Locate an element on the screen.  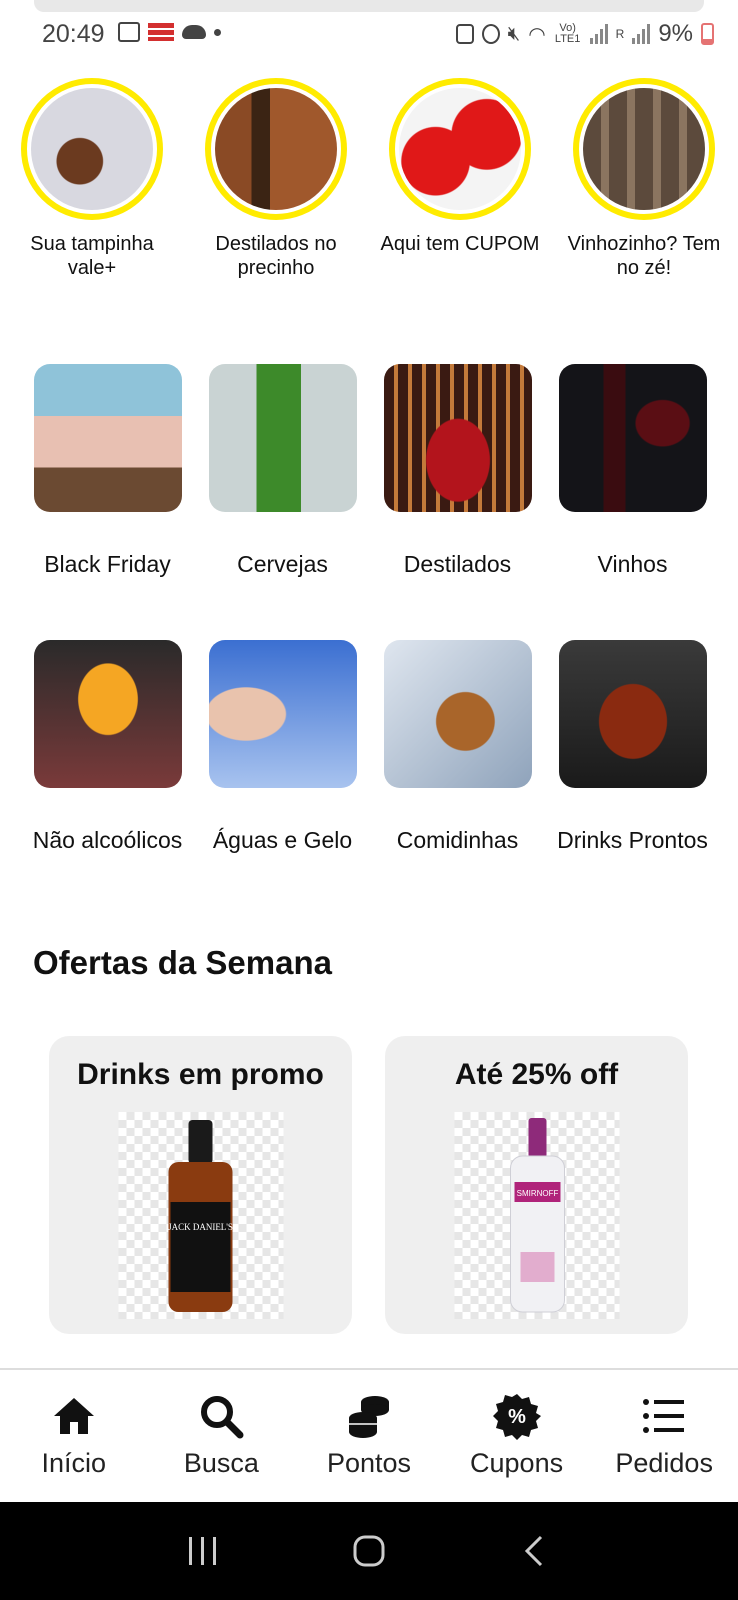
bottom-navigation: Início Busca Pontos % Cupons Pedidos is located at coordinates (369, 1435).